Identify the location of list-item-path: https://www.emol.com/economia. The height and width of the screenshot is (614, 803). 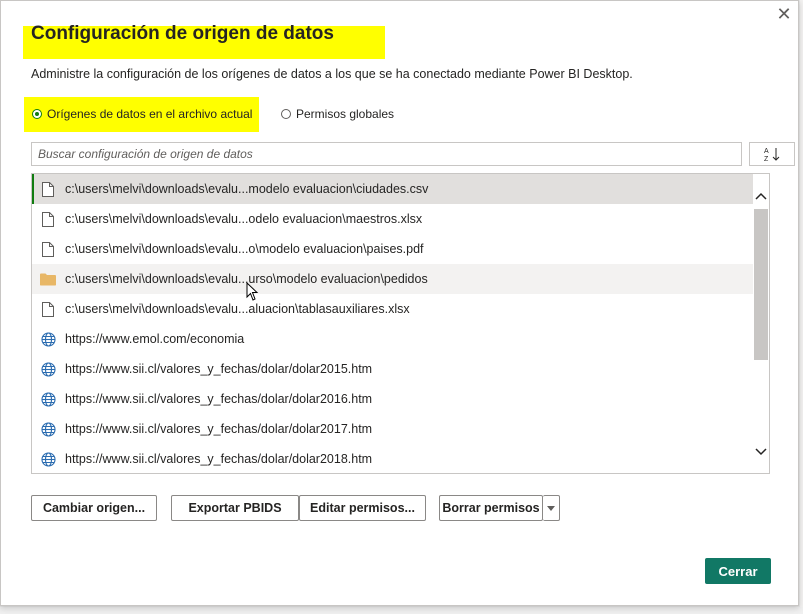
(155, 339).